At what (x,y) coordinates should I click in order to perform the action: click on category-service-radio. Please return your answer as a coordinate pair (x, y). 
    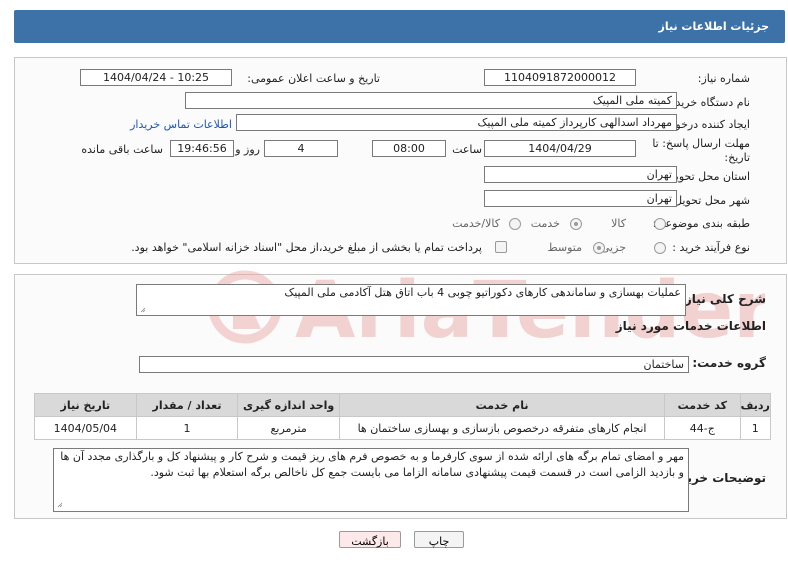
    Looking at the image, I should click on (576, 224).